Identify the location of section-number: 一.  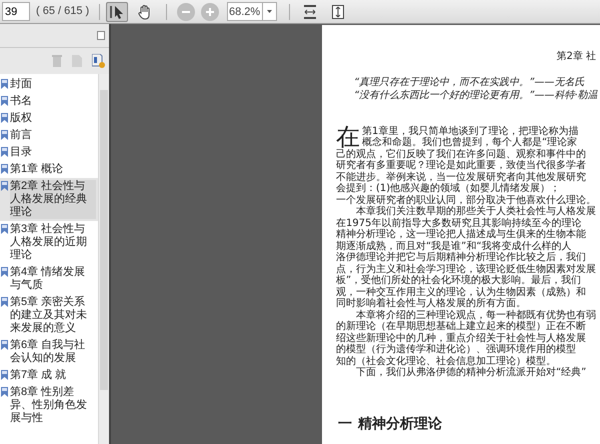
(345, 424).